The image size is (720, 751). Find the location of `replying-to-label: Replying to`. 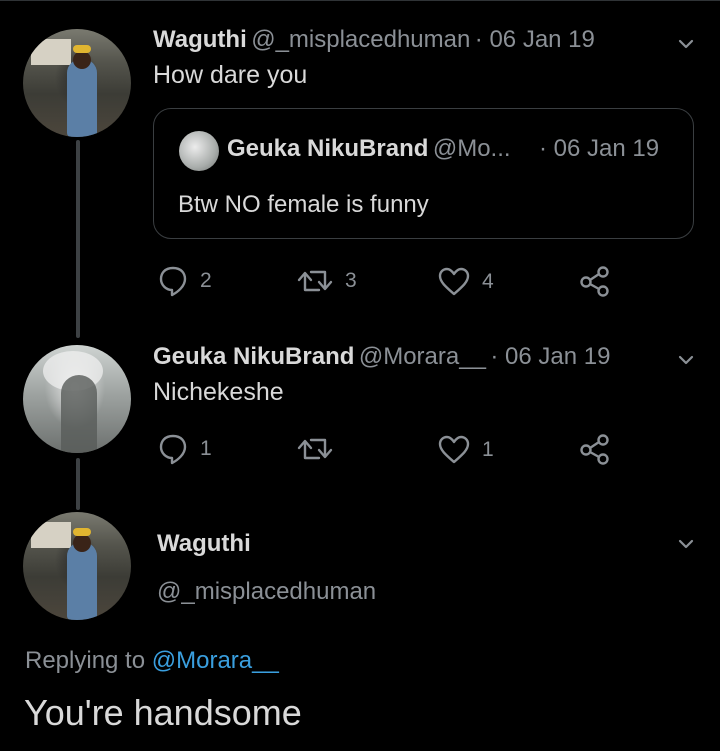

replying-to-label: Replying to is located at coordinates (85, 660).